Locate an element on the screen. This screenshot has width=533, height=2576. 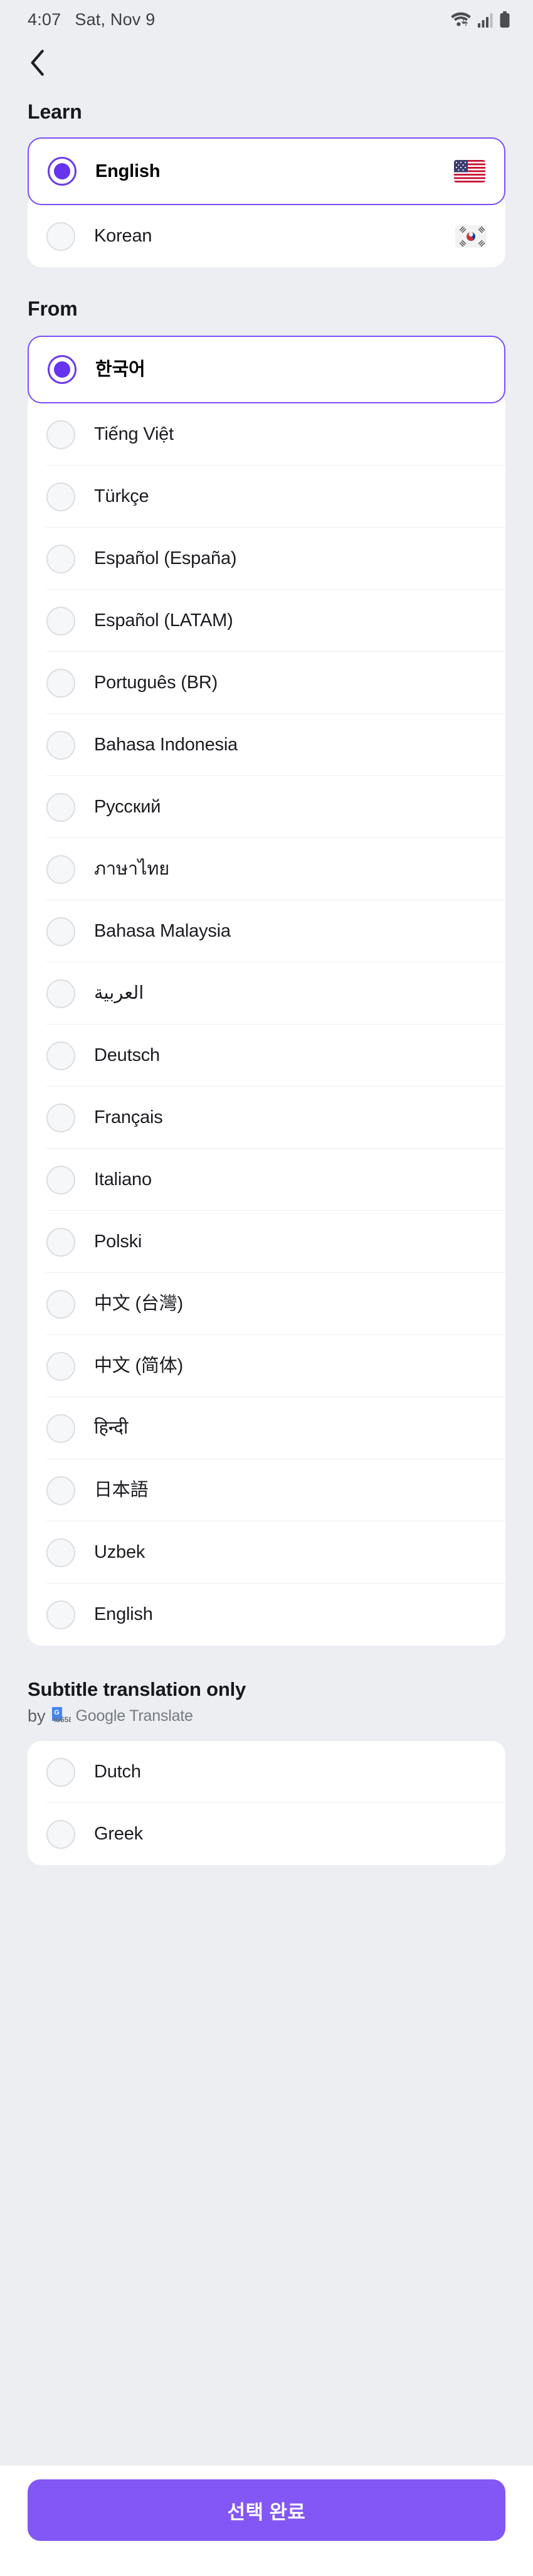
svg-text: \u6587 is located at coordinates (62, 1720).